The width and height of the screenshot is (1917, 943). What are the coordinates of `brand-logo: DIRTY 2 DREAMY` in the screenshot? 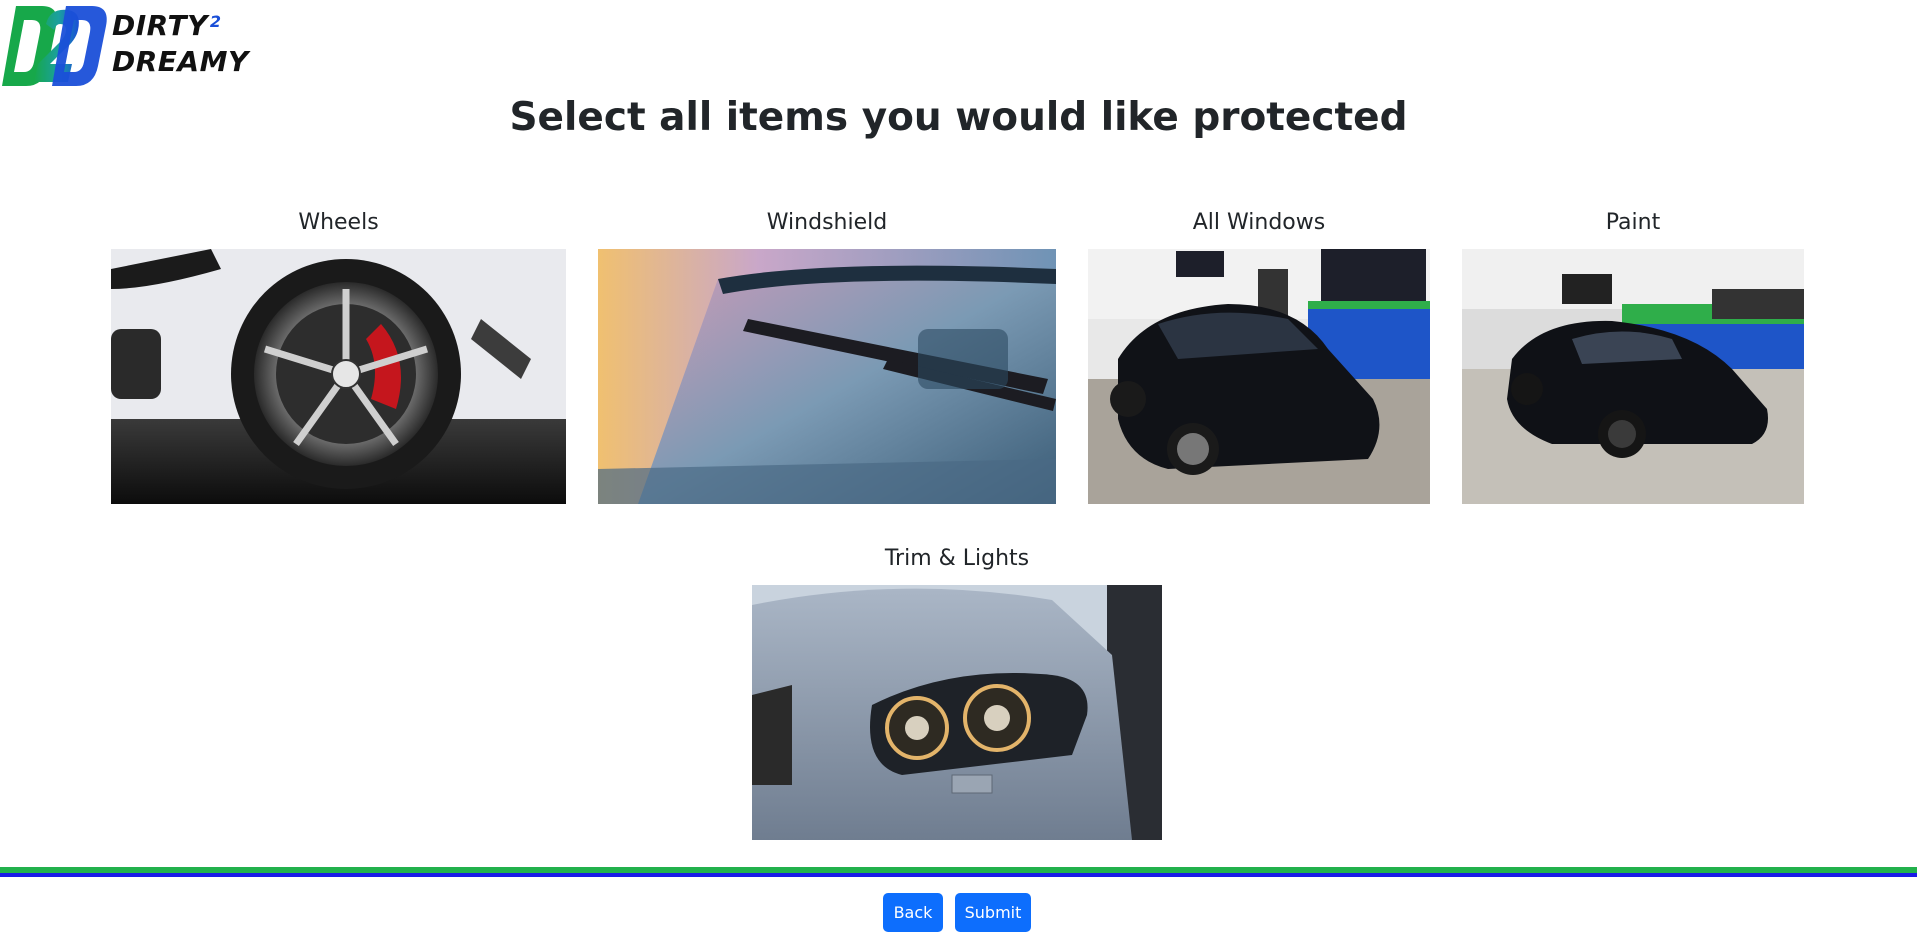 It's located at (125, 45).